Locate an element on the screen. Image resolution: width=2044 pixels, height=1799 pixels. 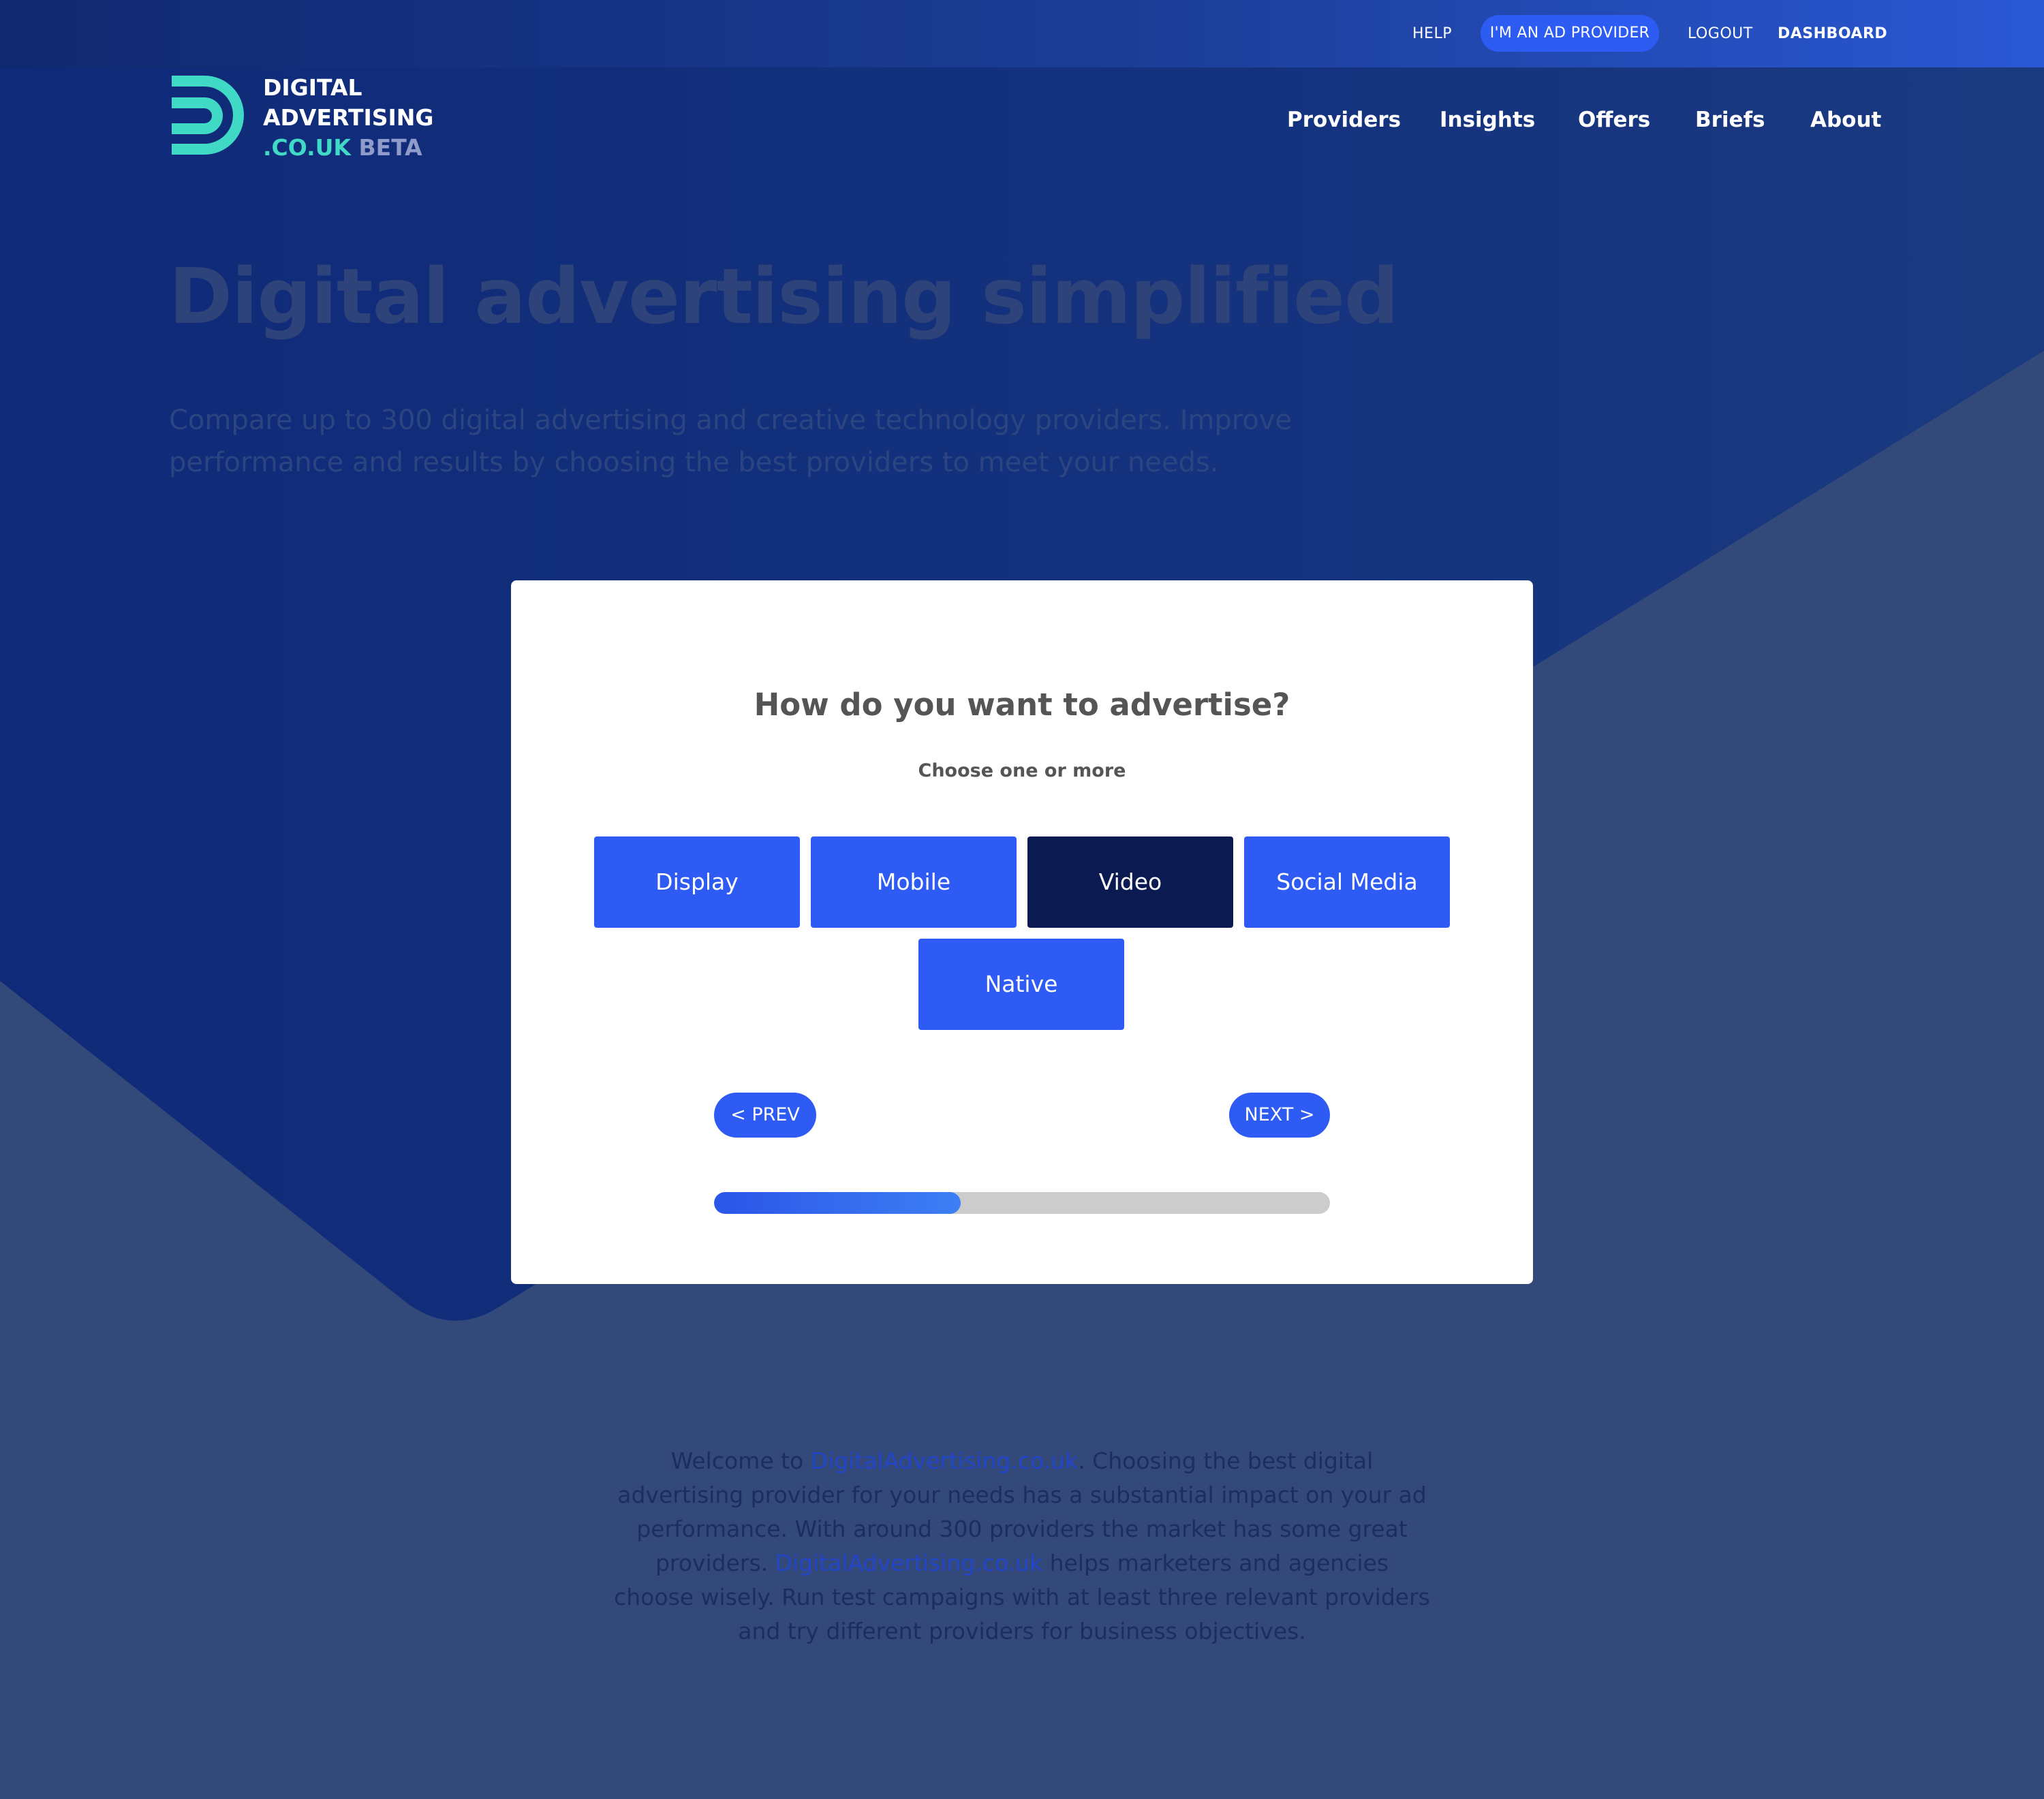
option-social-media: Social Media is located at coordinates (1347, 882).